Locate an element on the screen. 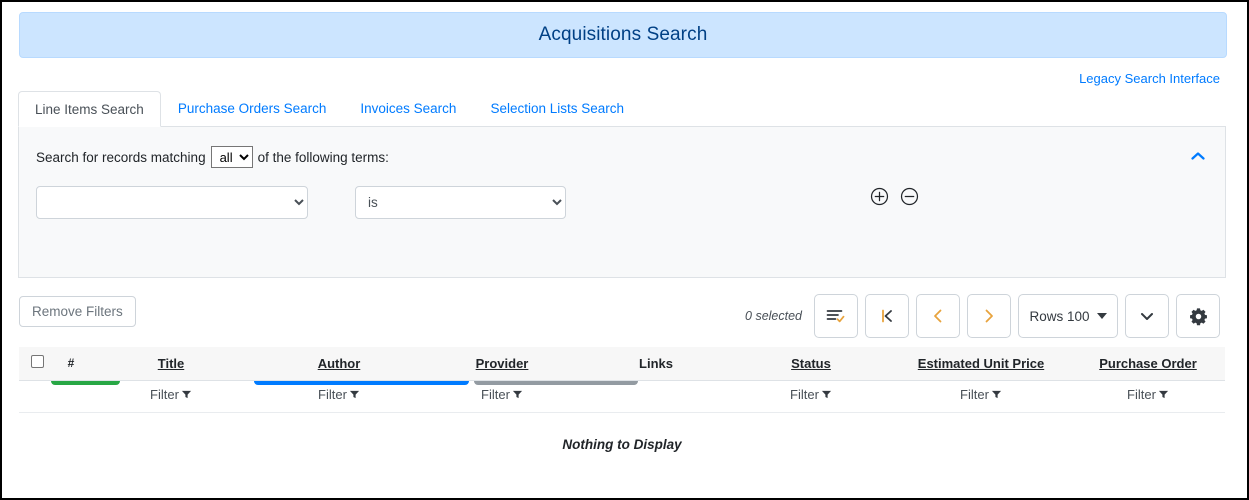 The image size is (1249, 500). filter-cell-provider: Filter is located at coordinates (502, 396).